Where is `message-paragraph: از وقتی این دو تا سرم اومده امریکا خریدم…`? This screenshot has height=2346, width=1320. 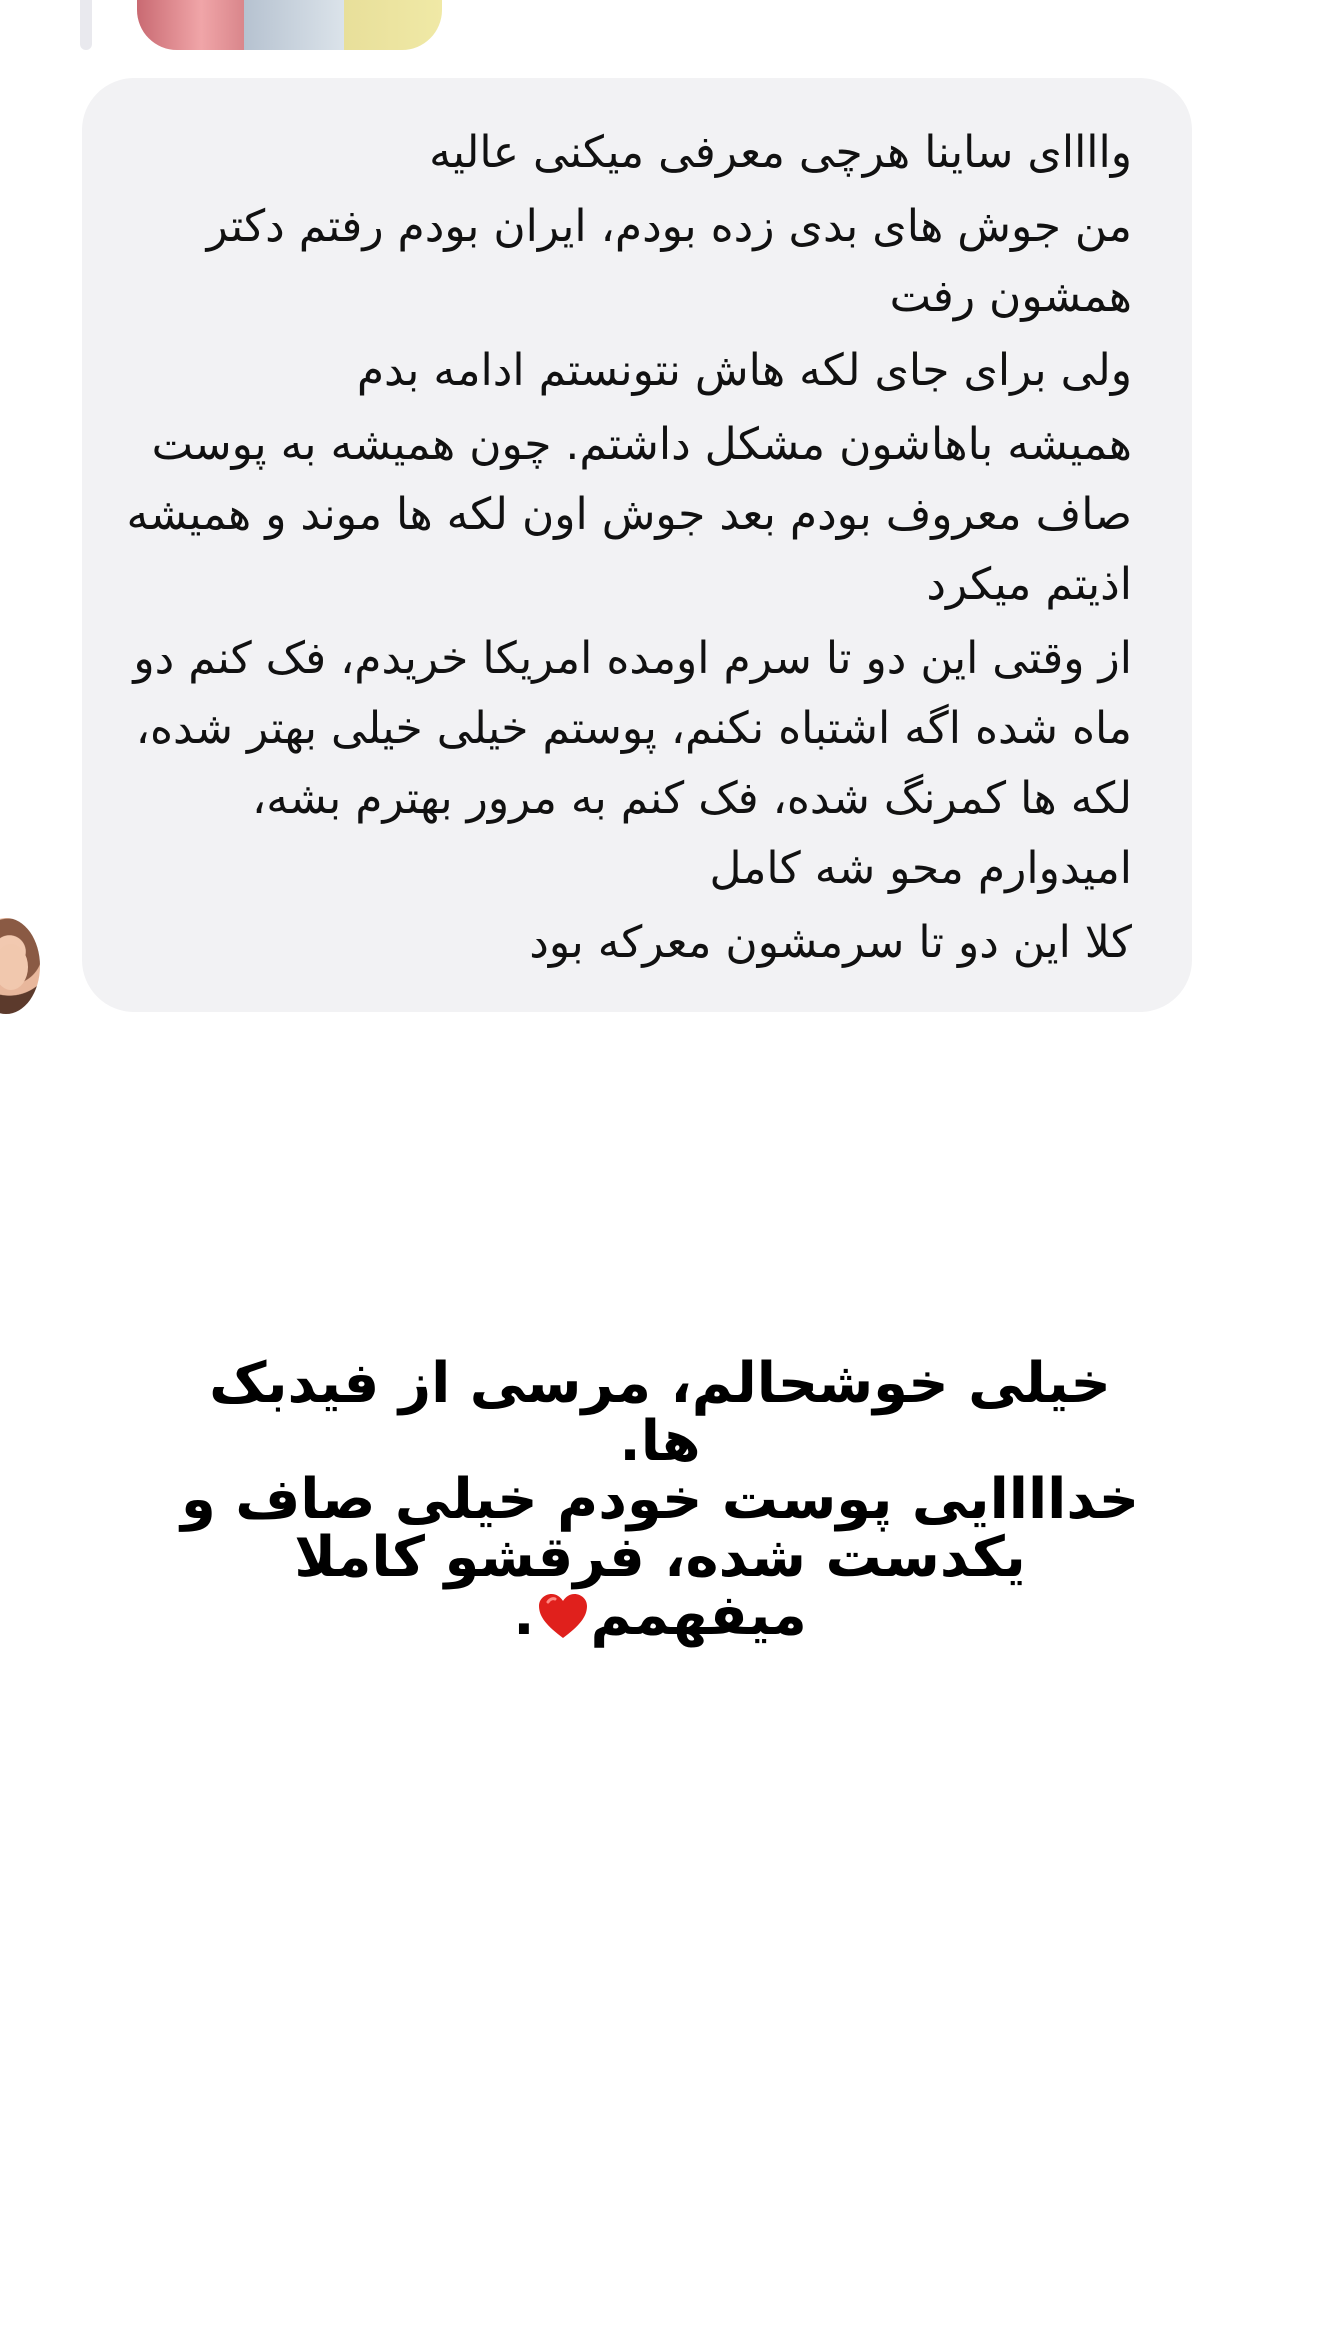 message-paragraph: از وقتی این دو تا سرم اومده امریکا خریدم… is located at coordinates (632, 763).